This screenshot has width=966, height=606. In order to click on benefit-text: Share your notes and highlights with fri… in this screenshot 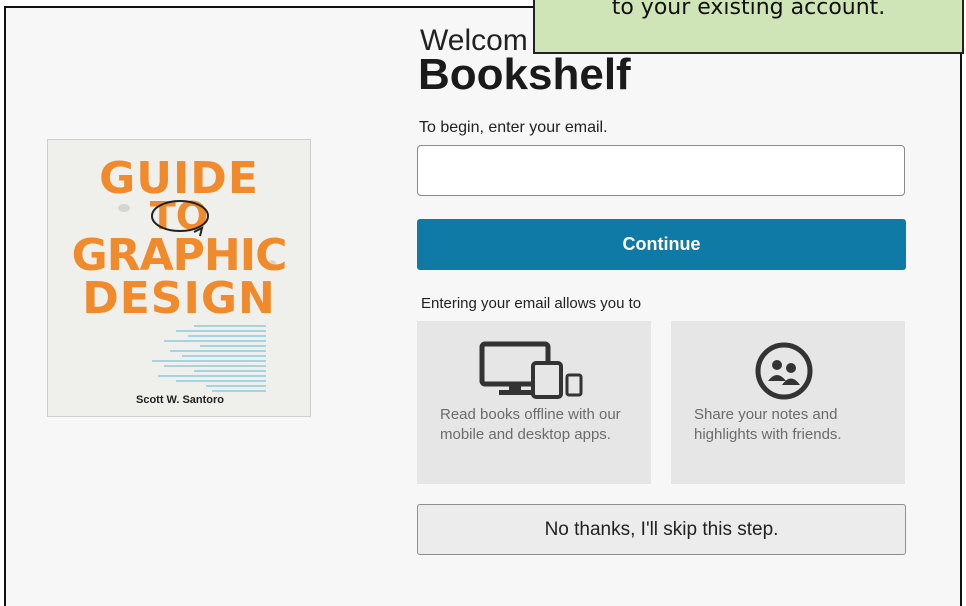, I will do `click(768, 424)`.